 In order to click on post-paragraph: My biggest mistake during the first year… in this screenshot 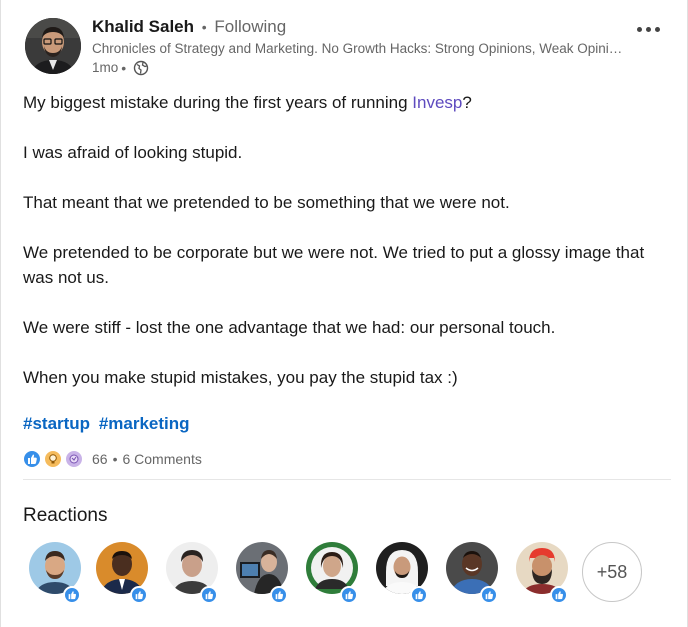, I will do `click(348, 102)`.